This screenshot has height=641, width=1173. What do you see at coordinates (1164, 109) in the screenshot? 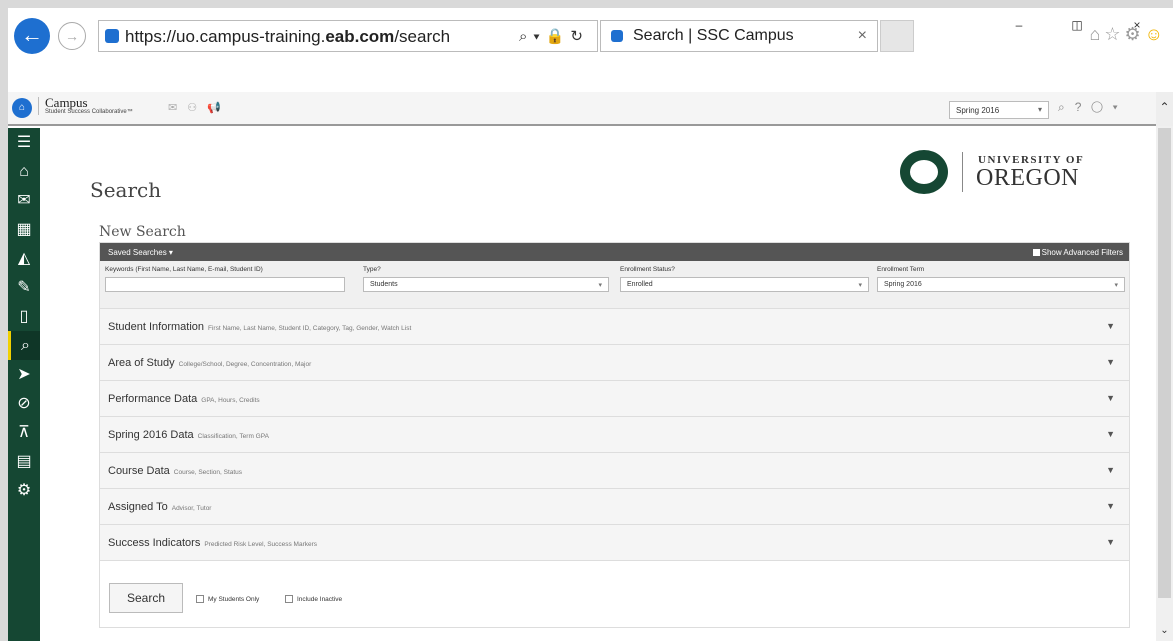
I see `scroll-up-arrow-icon: ⌃` at bounding box center [1164, 109].